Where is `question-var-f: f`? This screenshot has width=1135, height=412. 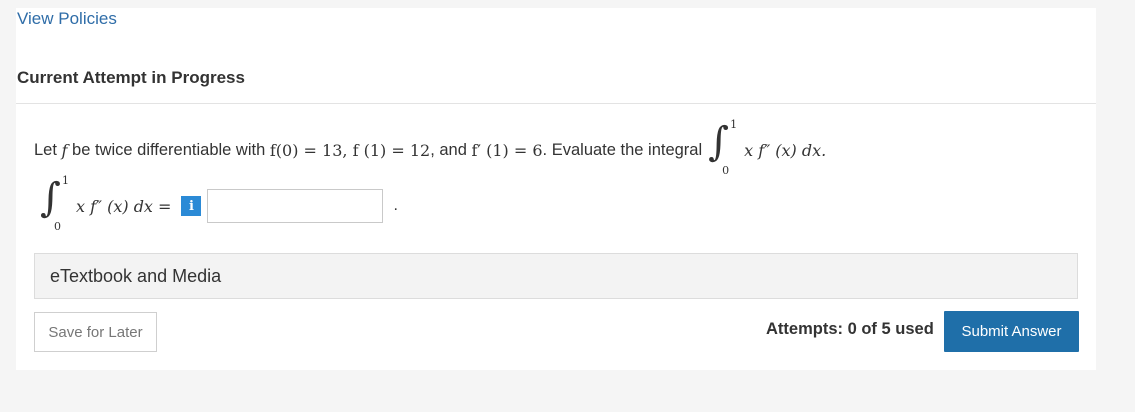
question-var-f: f is located at coordinates (64, 150).